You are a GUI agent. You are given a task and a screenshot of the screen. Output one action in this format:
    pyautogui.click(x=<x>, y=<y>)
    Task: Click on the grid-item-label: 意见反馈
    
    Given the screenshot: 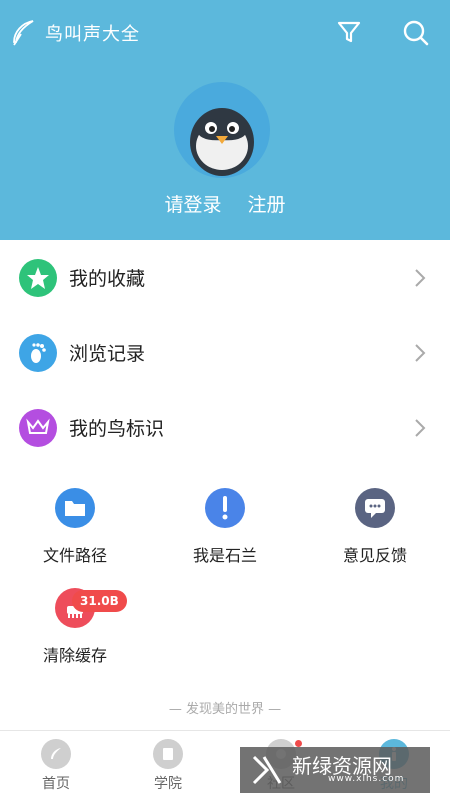 What is the action you would take?
    pyautogui.click(x=374, y=555)
    